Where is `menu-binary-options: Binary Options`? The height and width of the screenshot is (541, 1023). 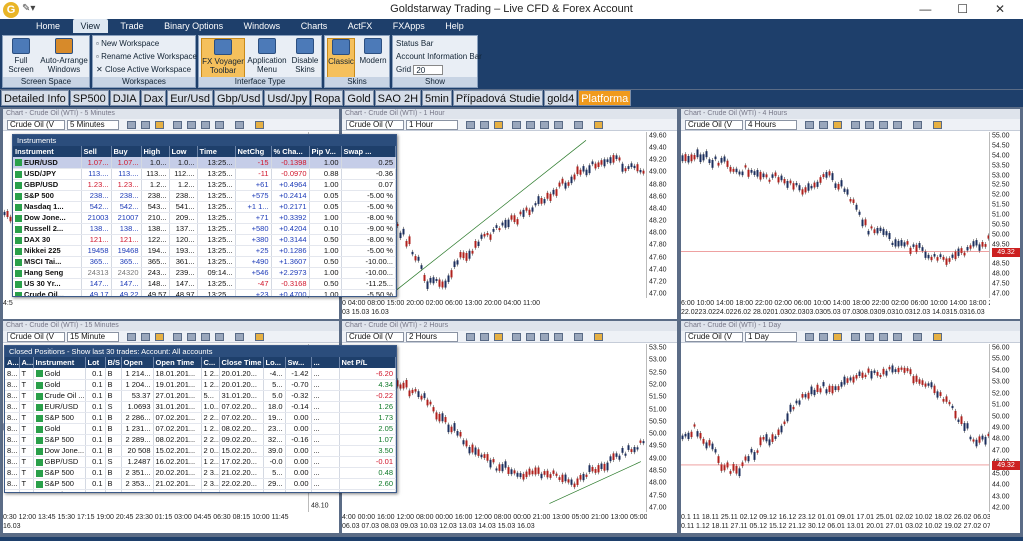
menu-binary-options: Binary Options is located at coordinates (193, 26).